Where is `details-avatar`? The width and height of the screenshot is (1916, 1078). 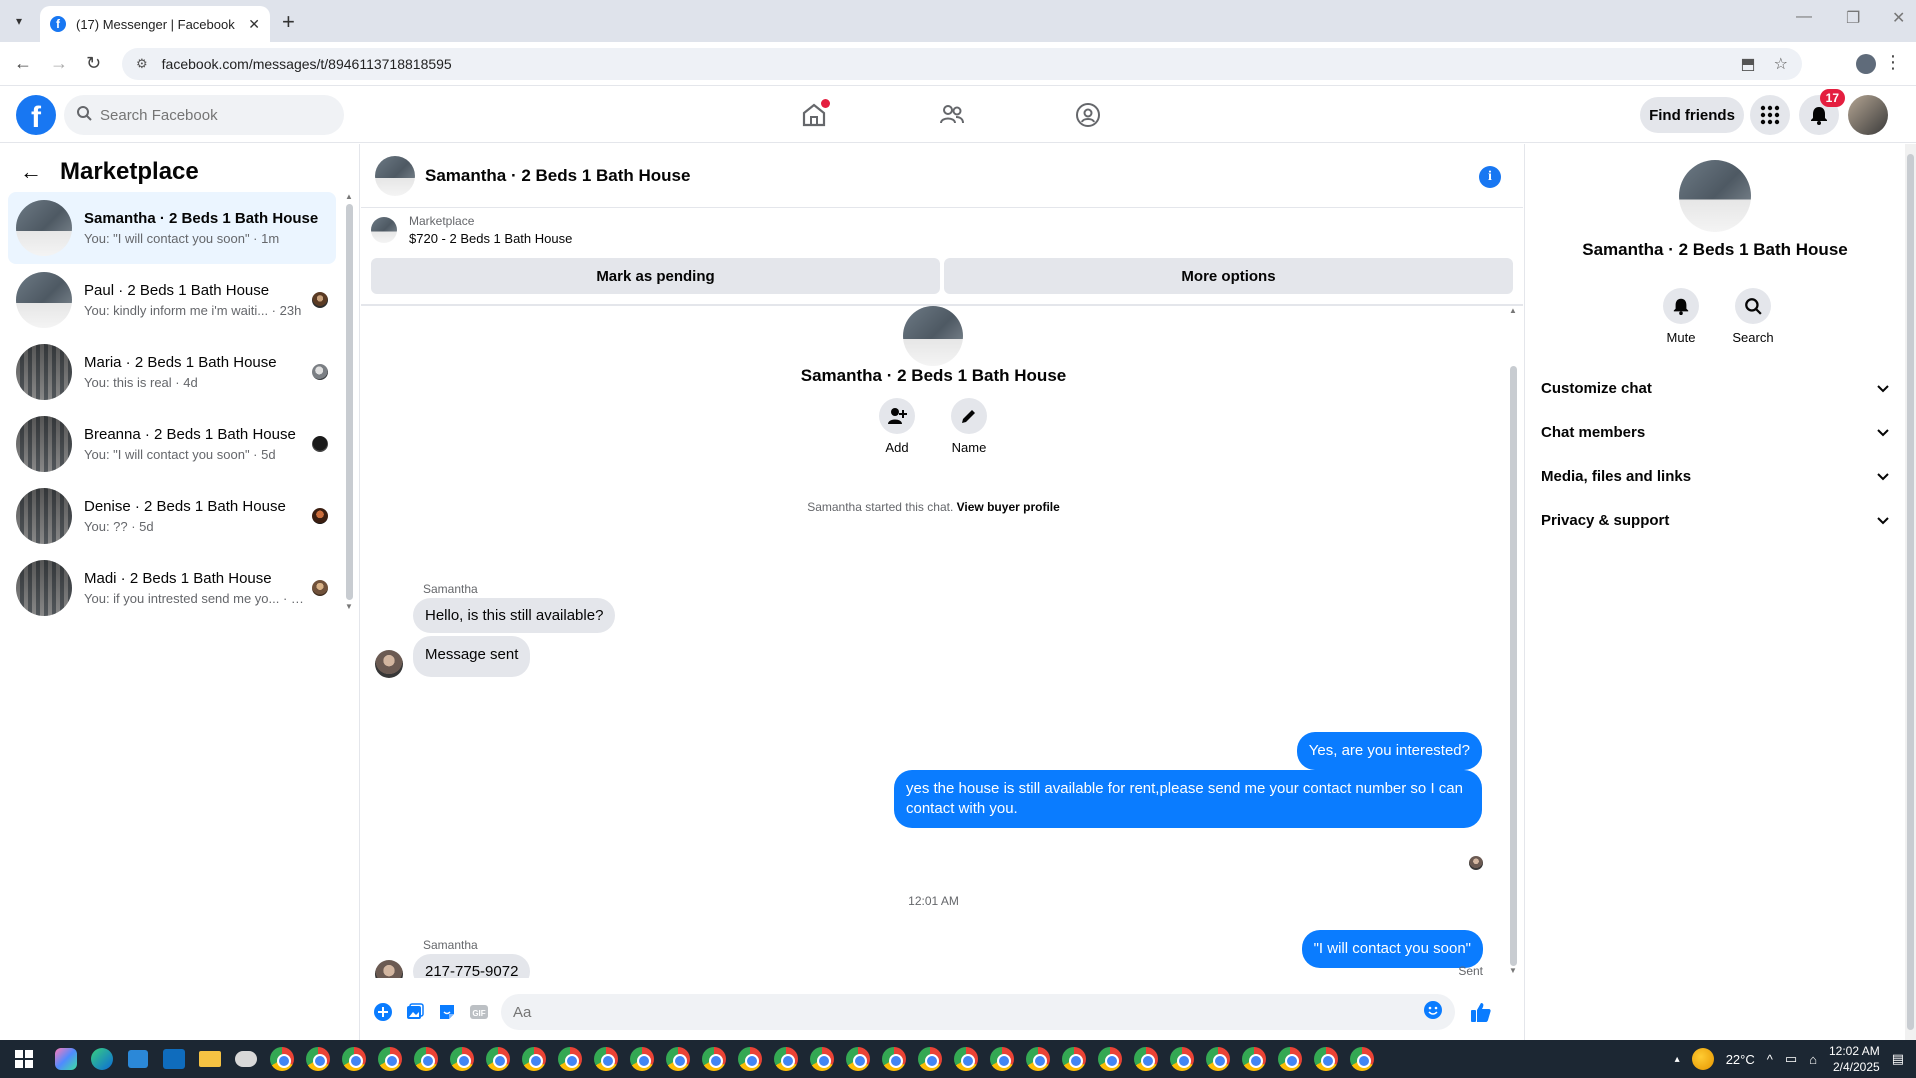
details-avatar is located at coordinates (1715, 196).